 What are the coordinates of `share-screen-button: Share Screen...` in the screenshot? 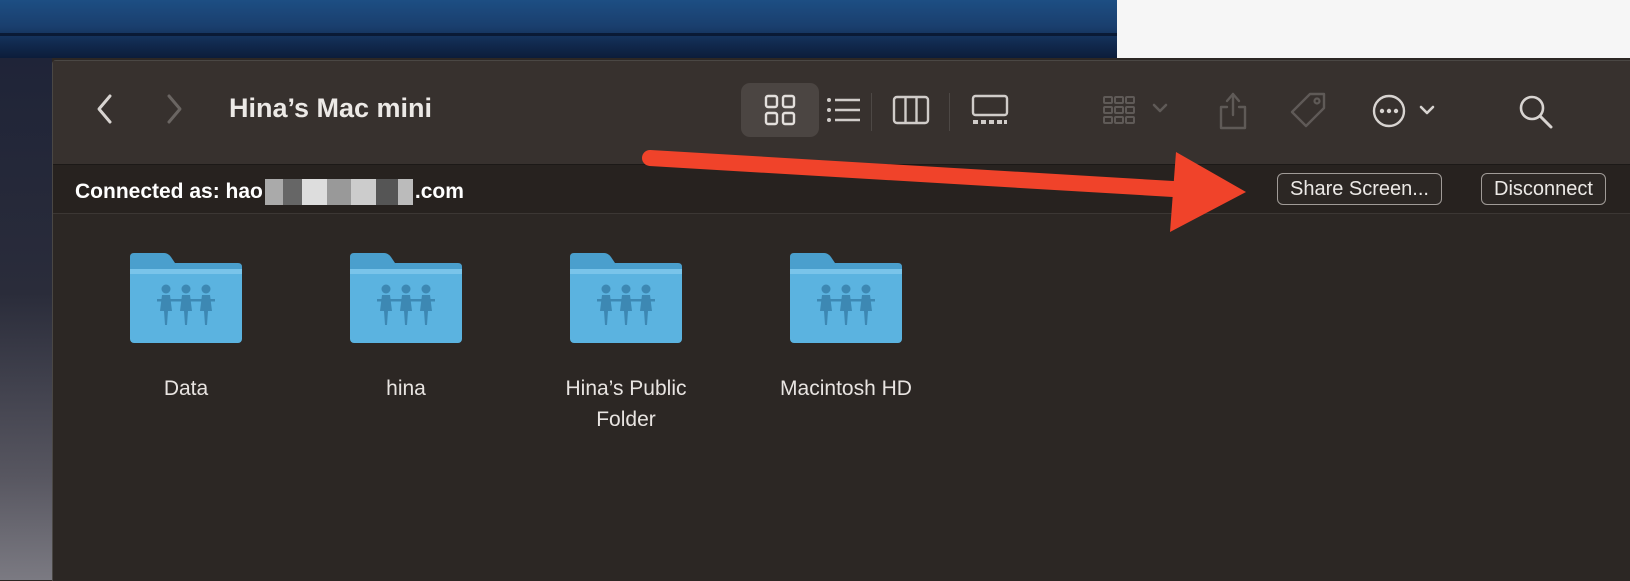 It's located at (1359, 189).